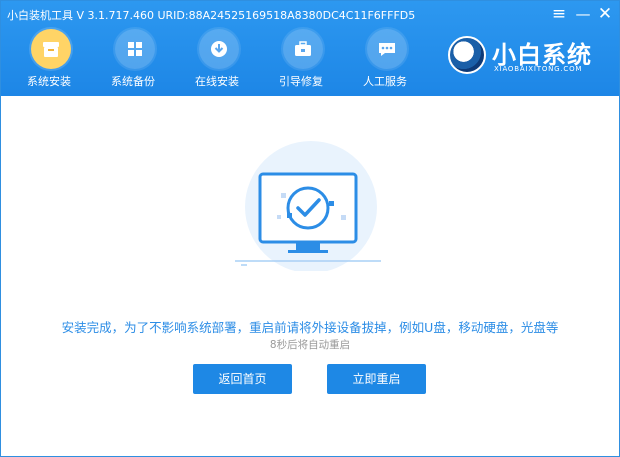  I want to click on nav-label: 系统备份, so click(133, 81).